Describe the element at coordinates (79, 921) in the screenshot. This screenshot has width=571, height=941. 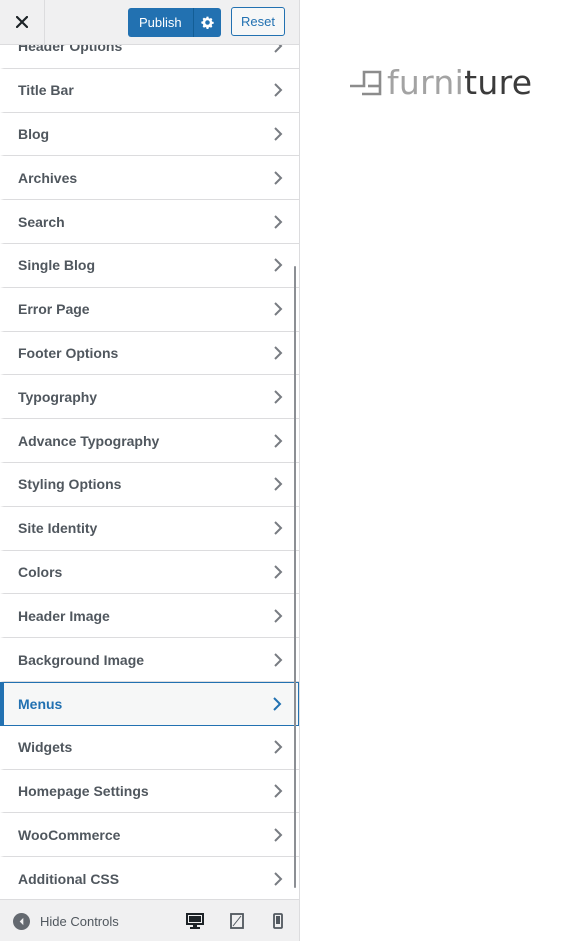
I see `hide-controls-label: Hide Controls` at that location.